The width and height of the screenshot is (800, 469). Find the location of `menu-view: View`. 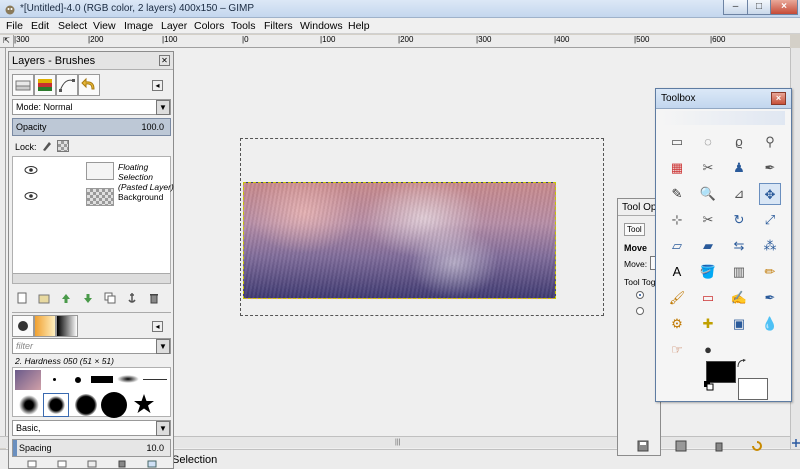

menu-view: View is located at coordinates (104, 26).